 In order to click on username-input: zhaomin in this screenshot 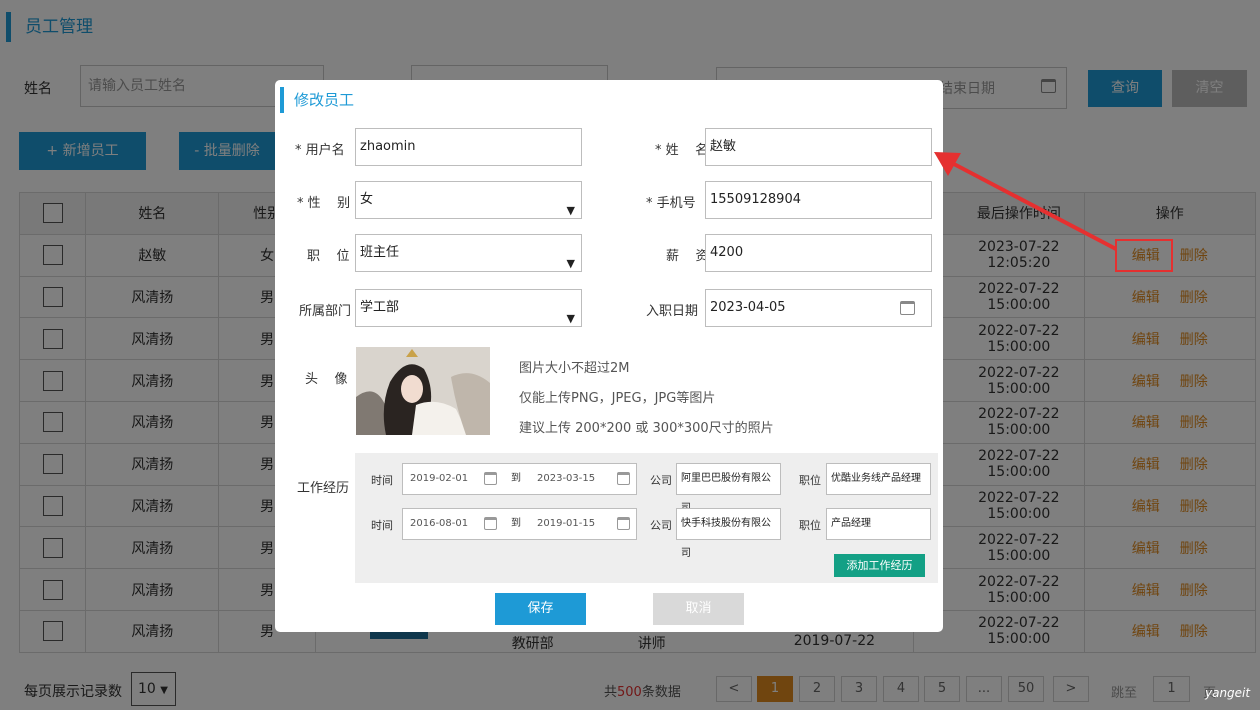, I will do `click(468, 147)`.